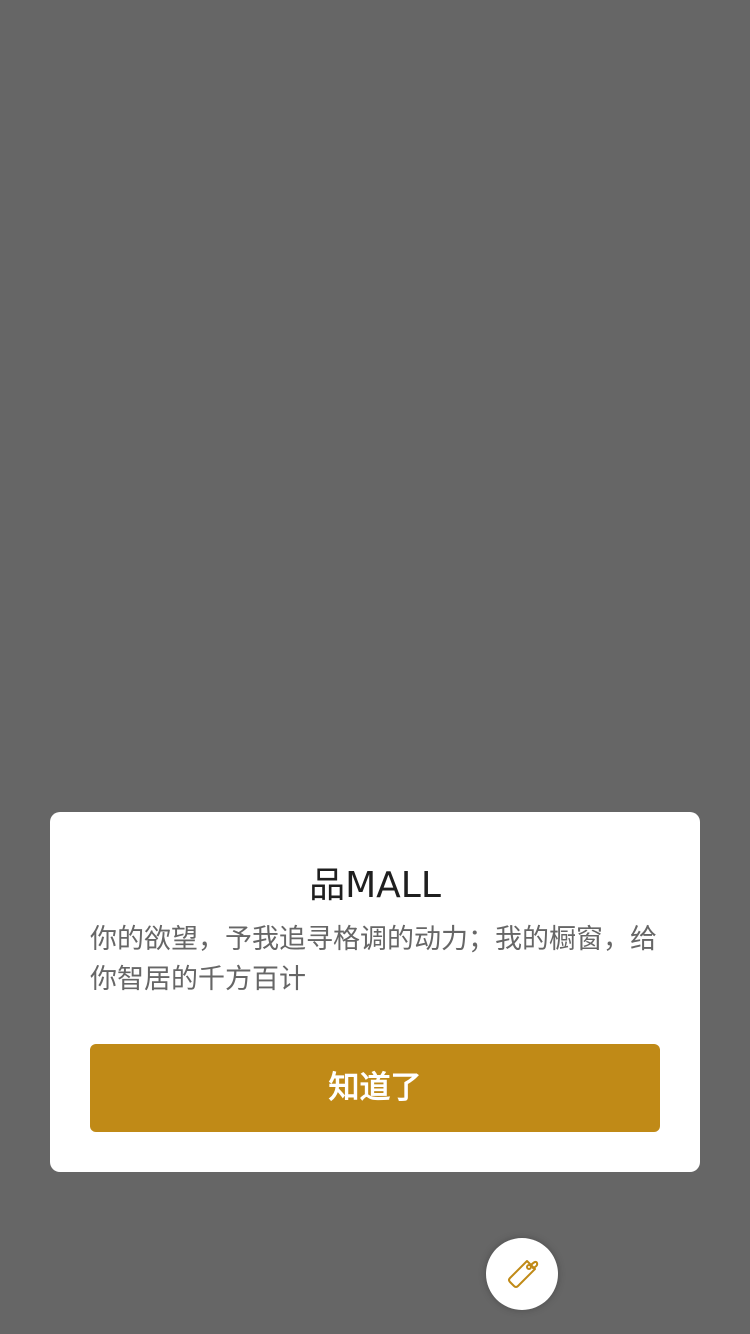 The height and width of the screenshot is (1334, 750). Describe the element at coordinates (375, 1088) in the screenshot. I see `confirm-button: 知道了` at that location.